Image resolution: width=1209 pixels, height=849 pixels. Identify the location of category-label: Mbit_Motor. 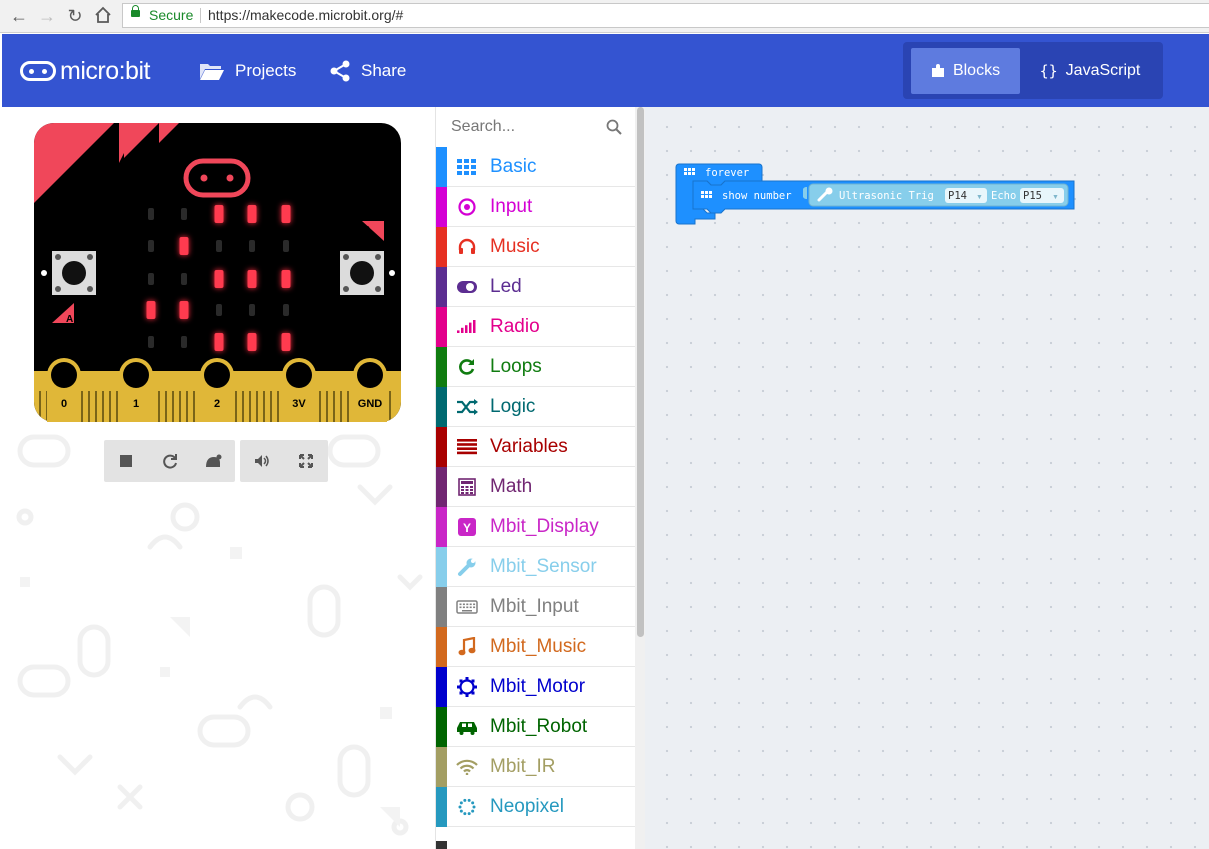
(538, 686).